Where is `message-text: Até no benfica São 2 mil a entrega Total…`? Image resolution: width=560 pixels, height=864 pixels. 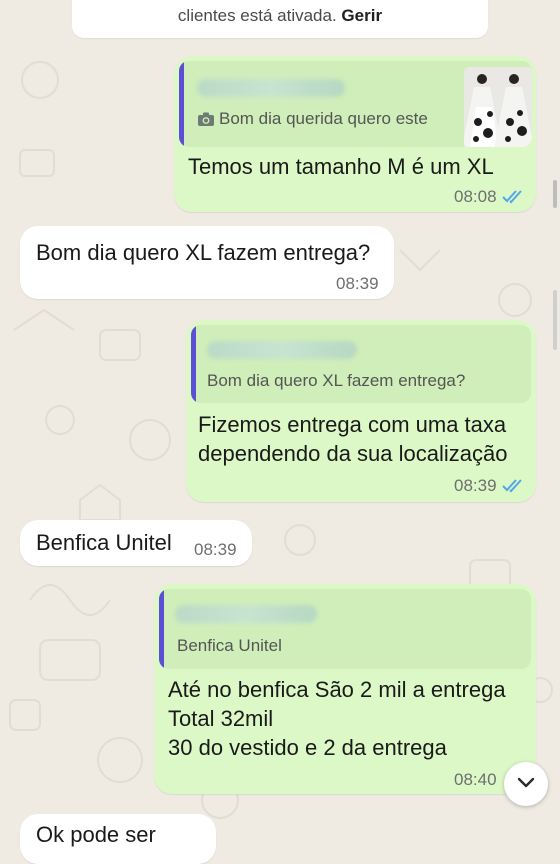
message-text: Até no benfica São 2 mil a entrega Total… is located at coordinates (337, 718).